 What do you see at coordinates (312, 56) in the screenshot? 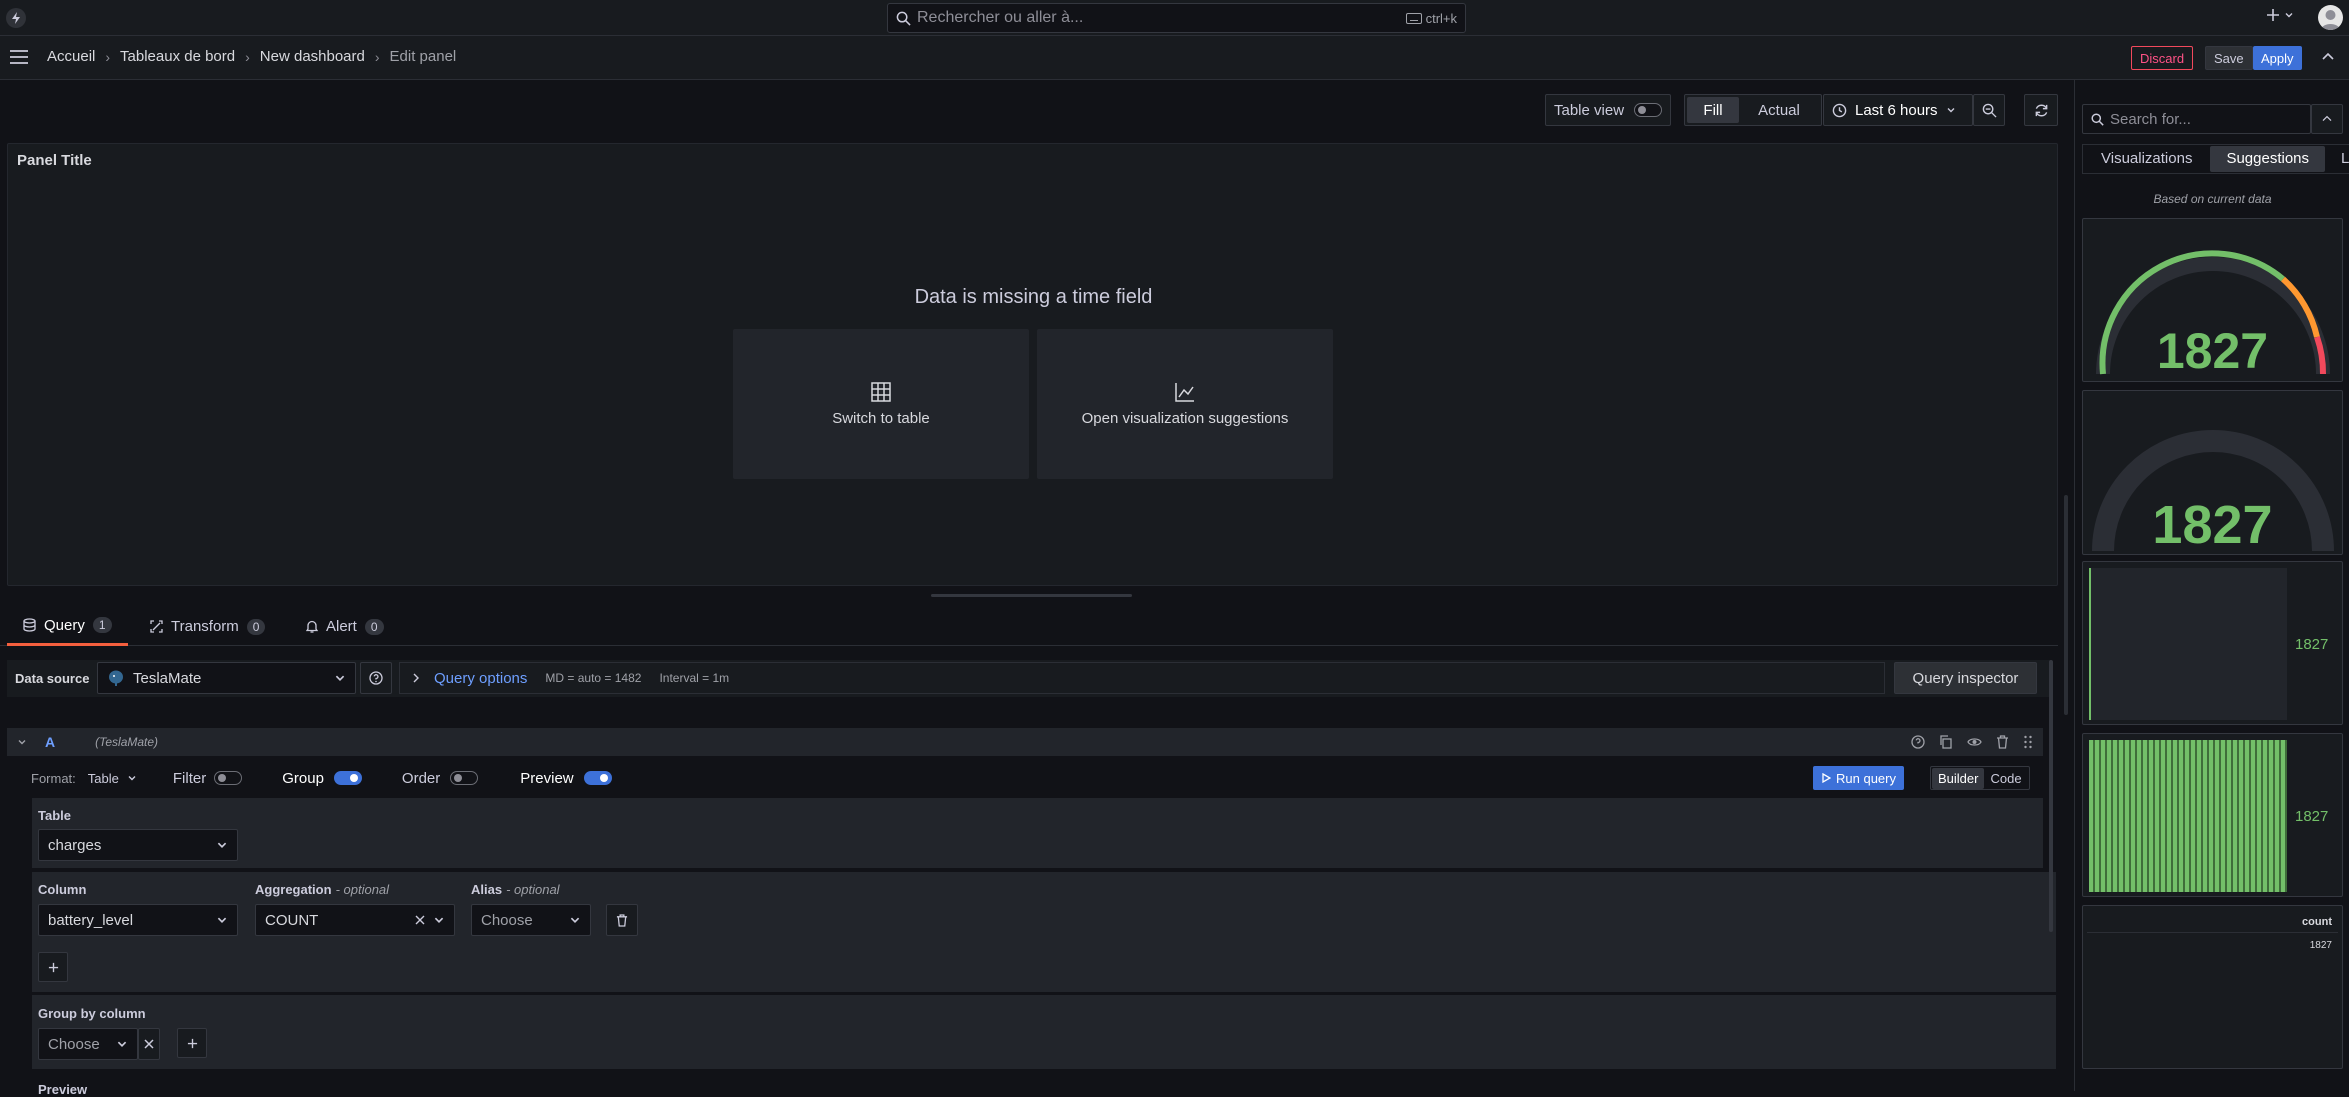
I see `breadcrumb-dashboard: New dashboard` at bounding box center [312, 56].